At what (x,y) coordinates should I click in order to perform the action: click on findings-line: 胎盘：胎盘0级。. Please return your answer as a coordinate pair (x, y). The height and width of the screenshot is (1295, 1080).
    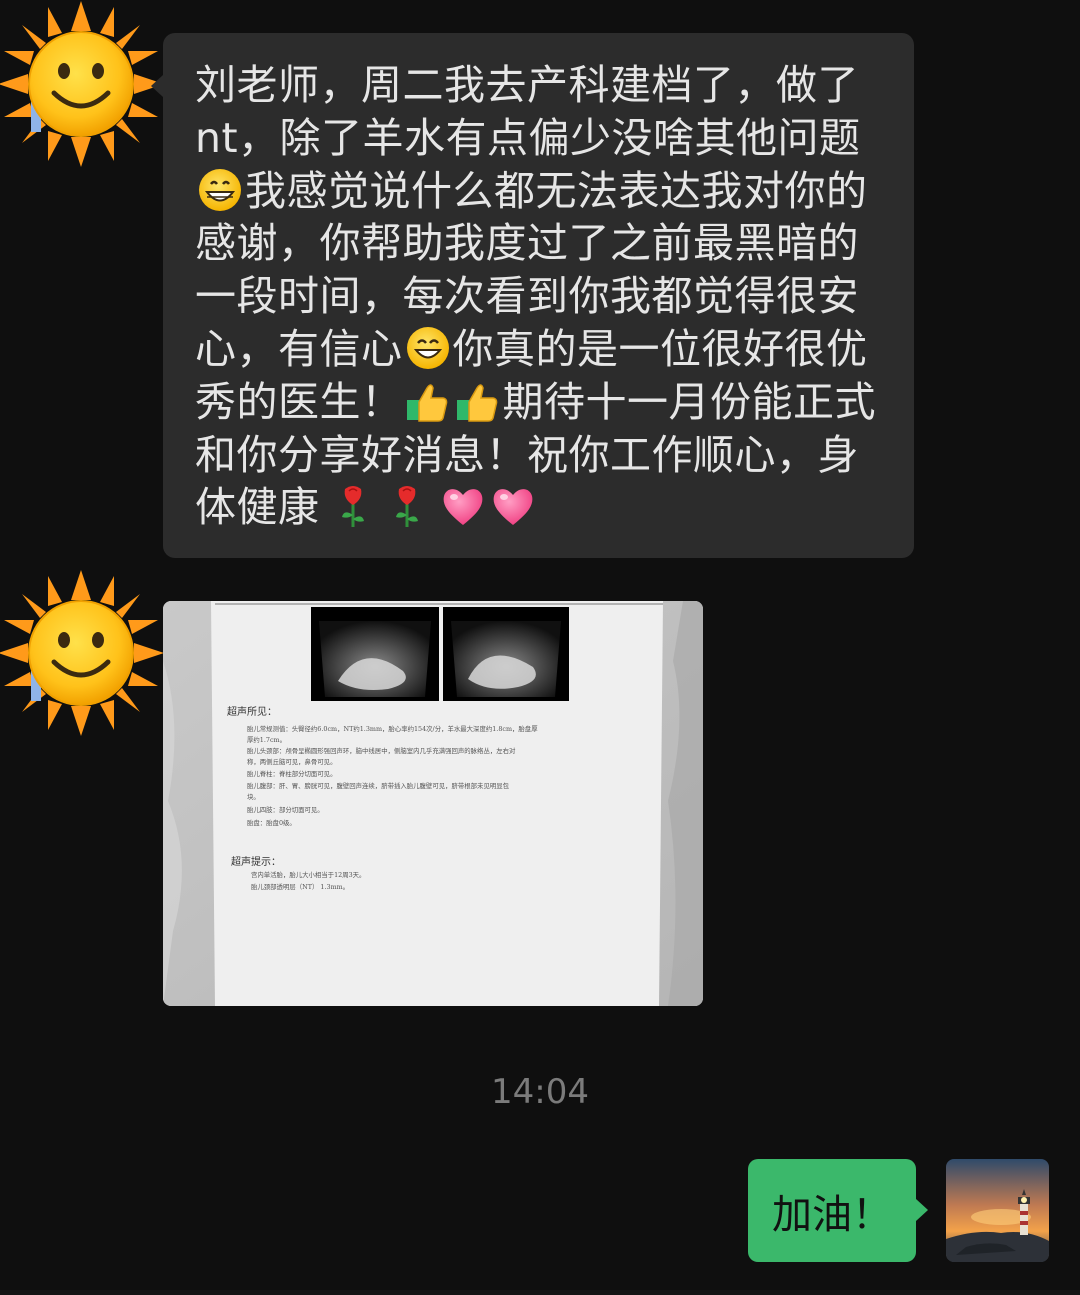
    Looking at the image, I should click on (271, 822).